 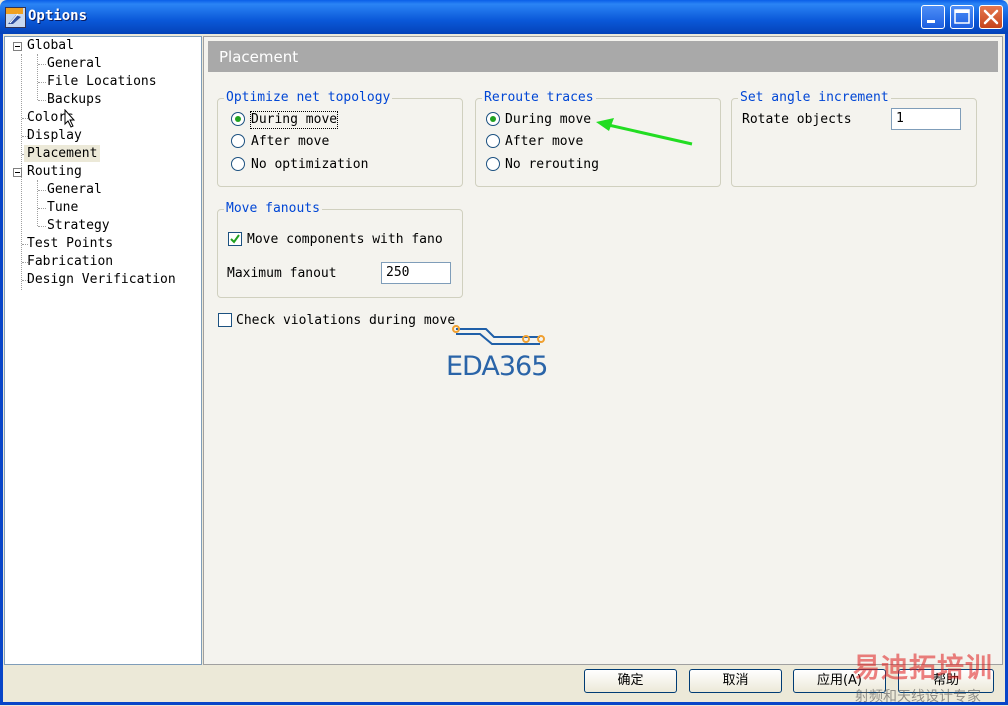 What do you see at coordinates (931, 21) in the screenshot?
I see `minimize-icon` at bounding box center [931, 21].